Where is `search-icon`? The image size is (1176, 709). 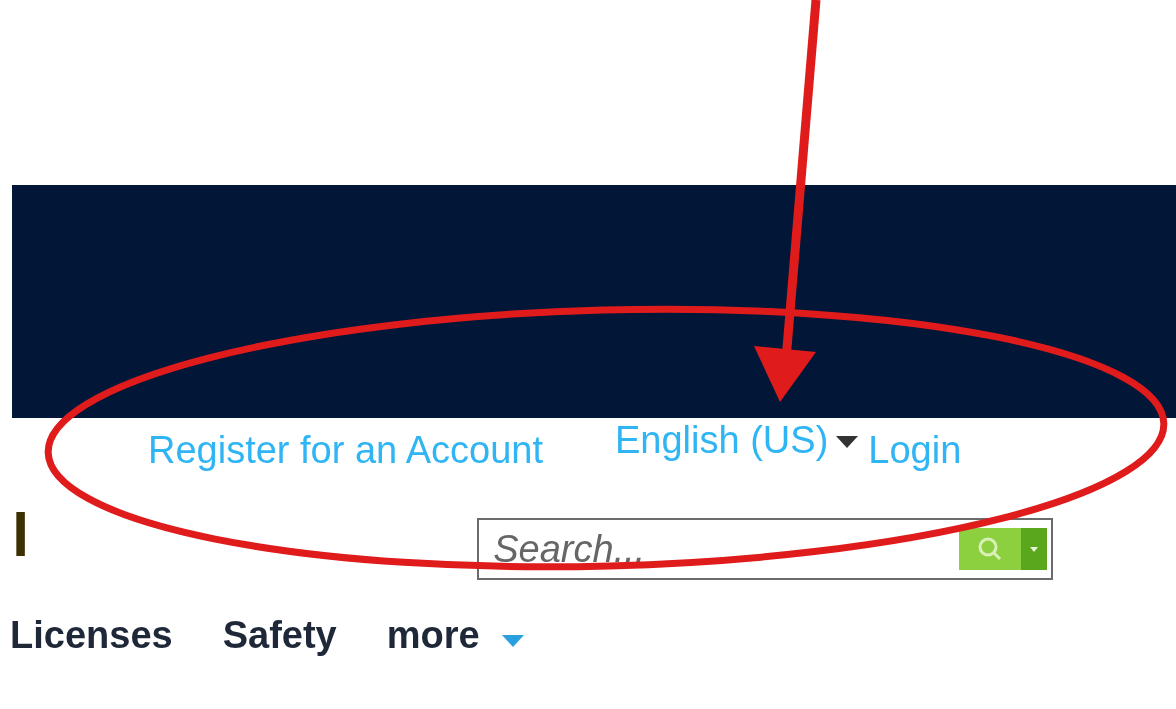 search-icon is located at coordinates (990, 549).